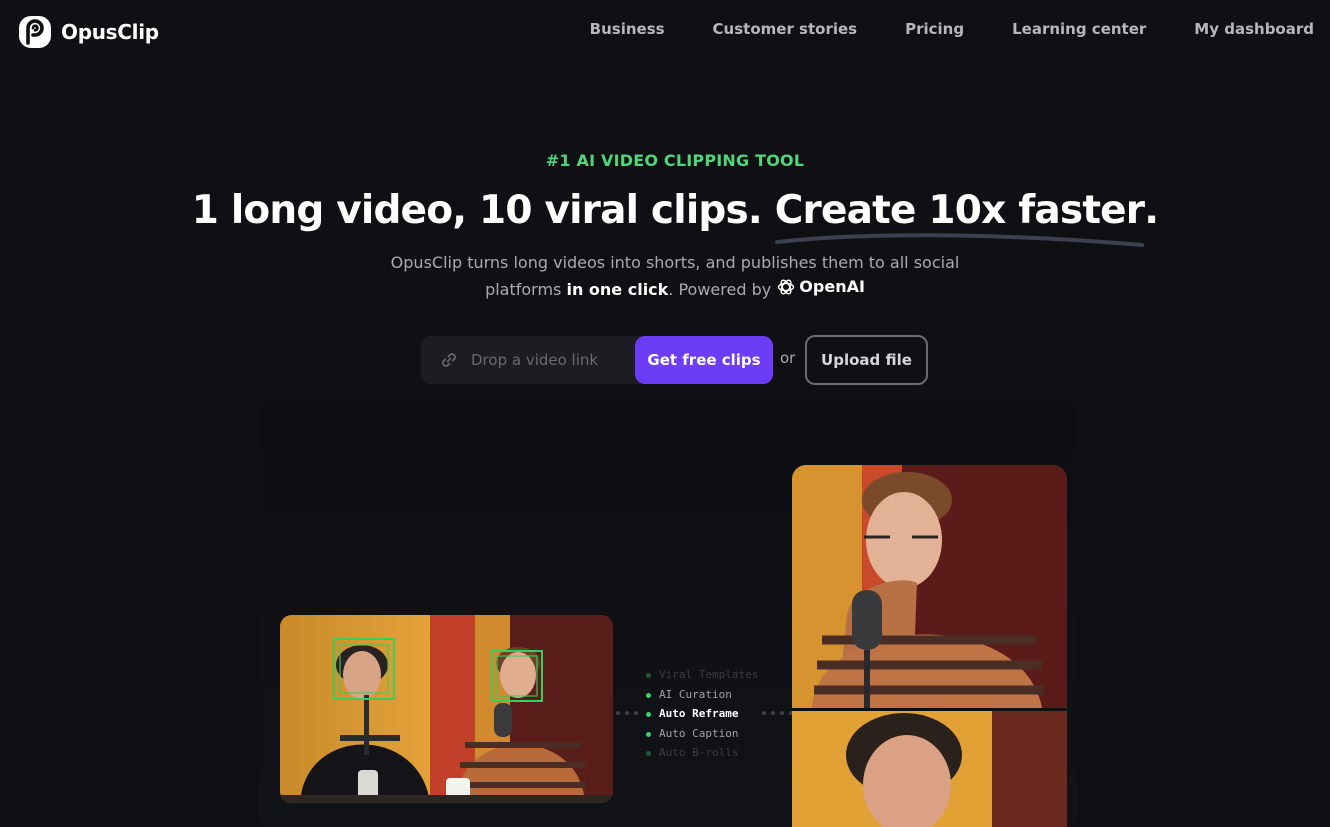  Describe the element at coordinates (627, 713) in the screenshot. I see `connector-left` at that location.